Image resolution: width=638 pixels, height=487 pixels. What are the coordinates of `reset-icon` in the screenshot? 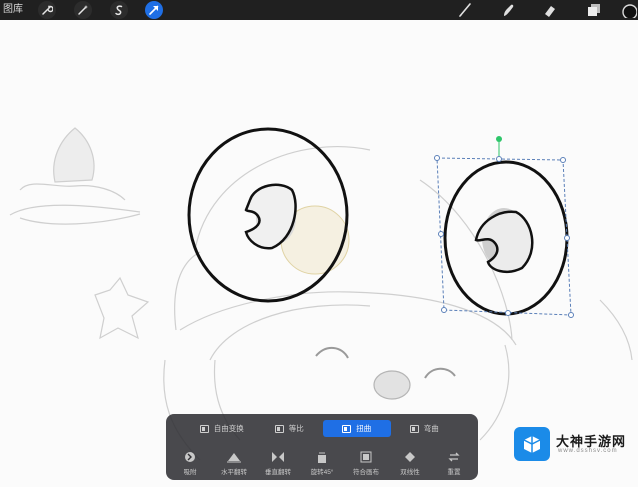 It's located at (454, 457).